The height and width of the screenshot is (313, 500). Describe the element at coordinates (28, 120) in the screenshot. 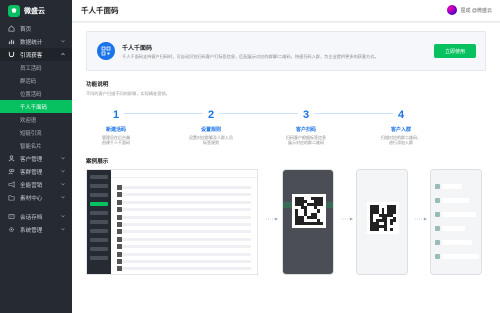

I see `sidebar-subitem-label: 欢迎语` at that location.